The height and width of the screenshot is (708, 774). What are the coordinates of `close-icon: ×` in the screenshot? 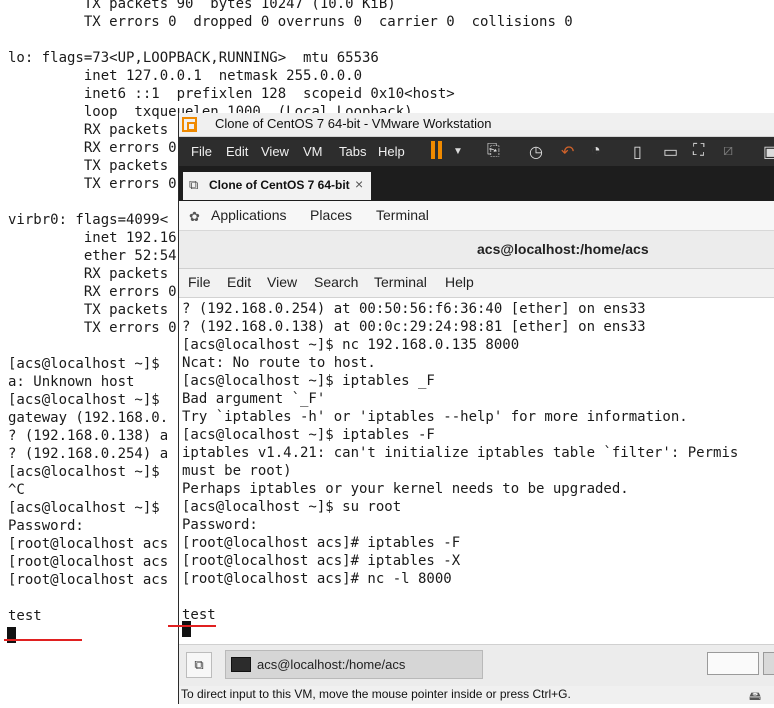 It's located at (359, 184).